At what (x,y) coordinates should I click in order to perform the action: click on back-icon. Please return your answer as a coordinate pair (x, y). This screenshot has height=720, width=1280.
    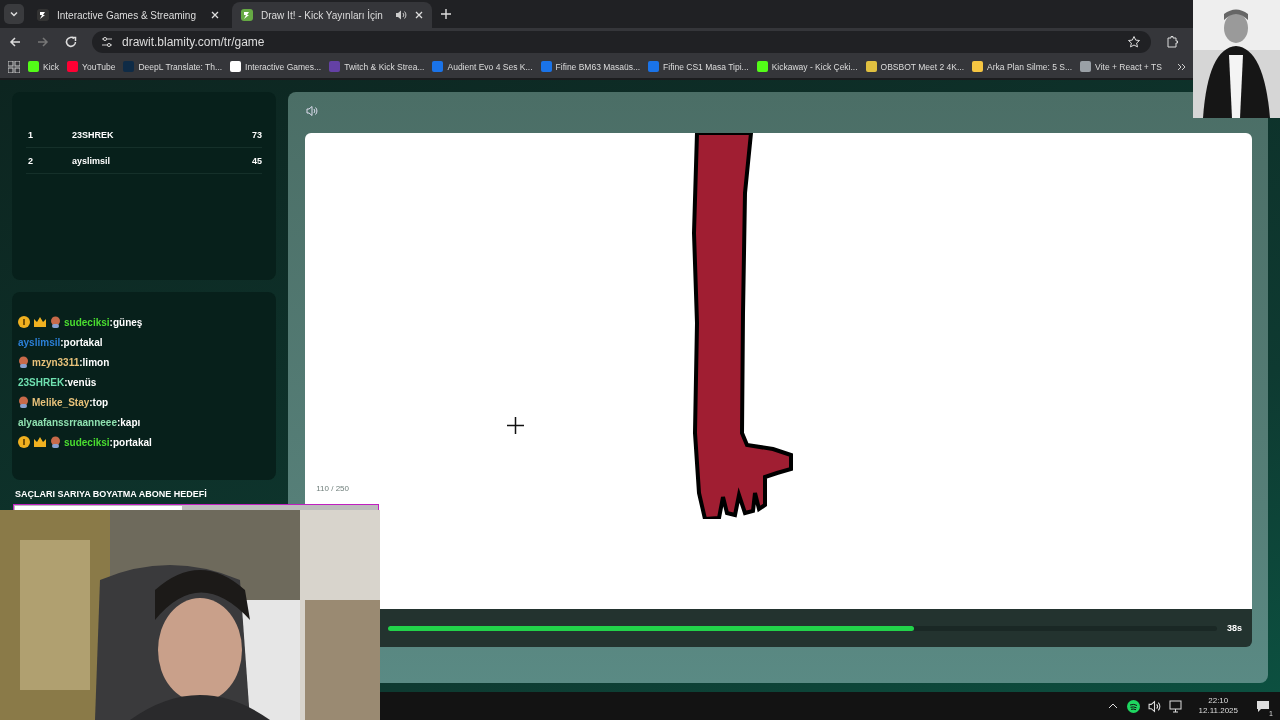
    Looking at the image, I should click on (15, 41).